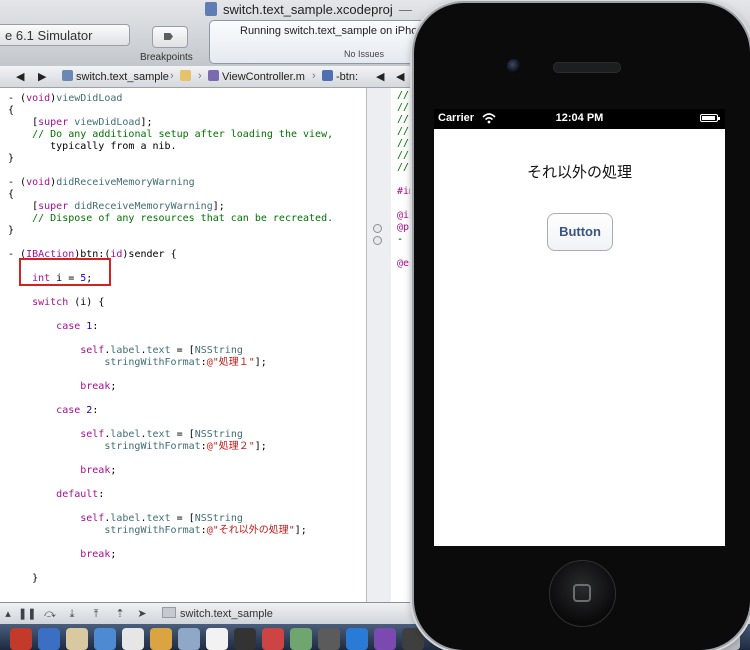 This screenshot has height=650, width=750. I want to click on status-issues: No Issues, so click(364, 54).